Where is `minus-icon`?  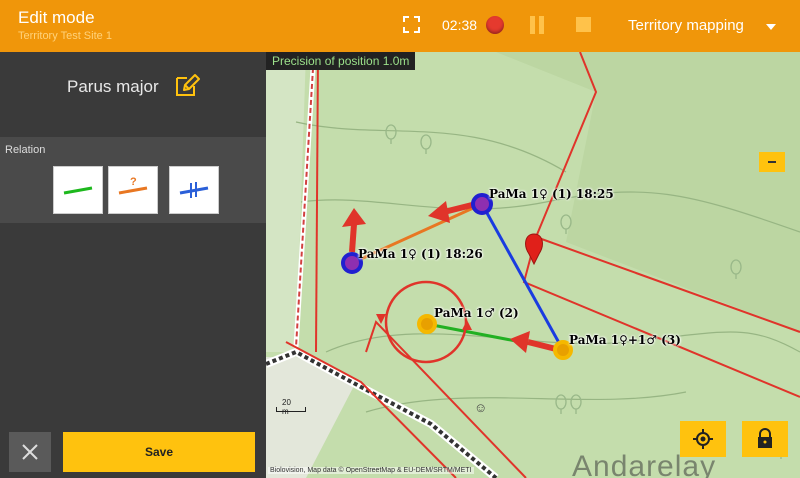
minus-icon is located at coordinates (772, 162).